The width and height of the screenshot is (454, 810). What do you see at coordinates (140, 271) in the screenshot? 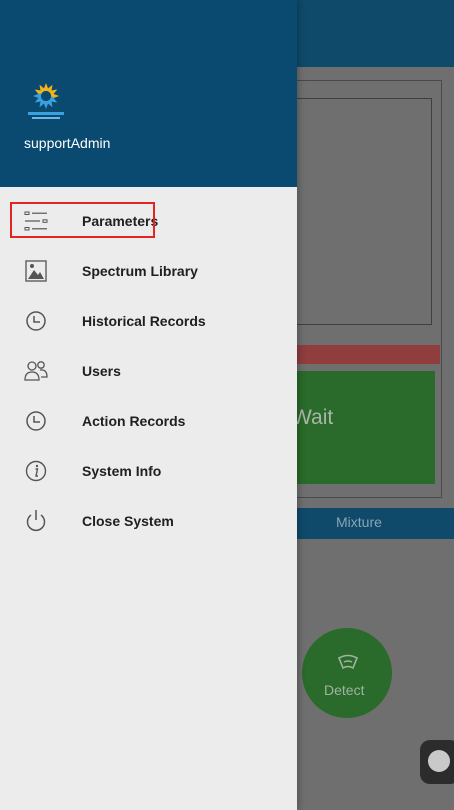
I see `menu-label-spectrum-library: Spectrum Library` at bounding box center [140, 271].